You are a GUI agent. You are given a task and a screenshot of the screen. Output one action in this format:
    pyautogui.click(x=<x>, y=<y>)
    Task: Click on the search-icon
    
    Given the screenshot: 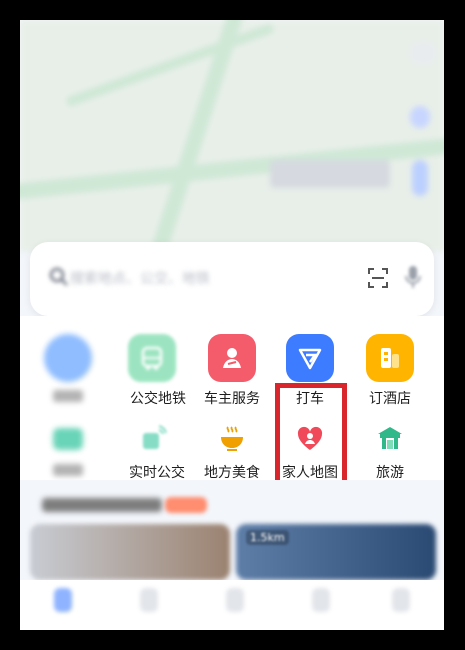 What is the action you would take?
    pyautogui.click(x=58, y=276)
    